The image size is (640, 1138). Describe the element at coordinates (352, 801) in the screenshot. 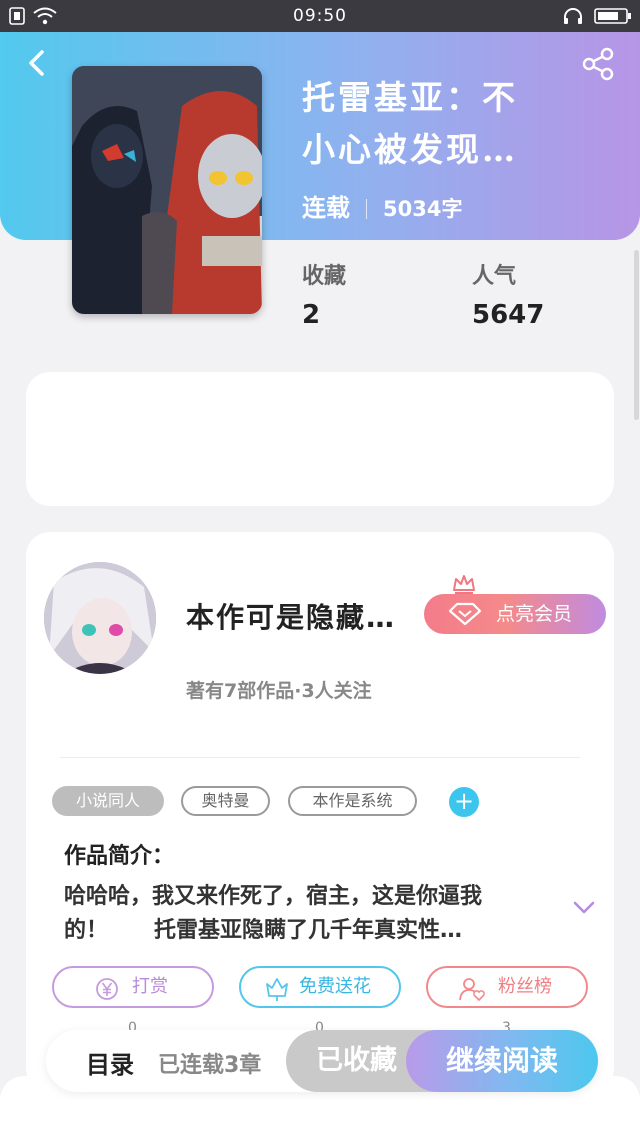

I see `tag-system: 本作是系统` at that location.